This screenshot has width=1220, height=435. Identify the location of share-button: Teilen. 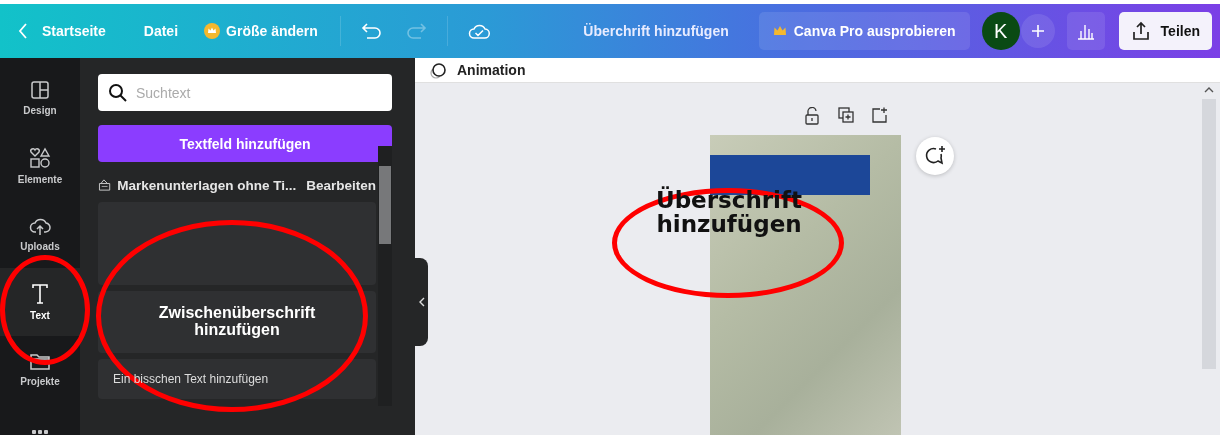
(1165, 31).